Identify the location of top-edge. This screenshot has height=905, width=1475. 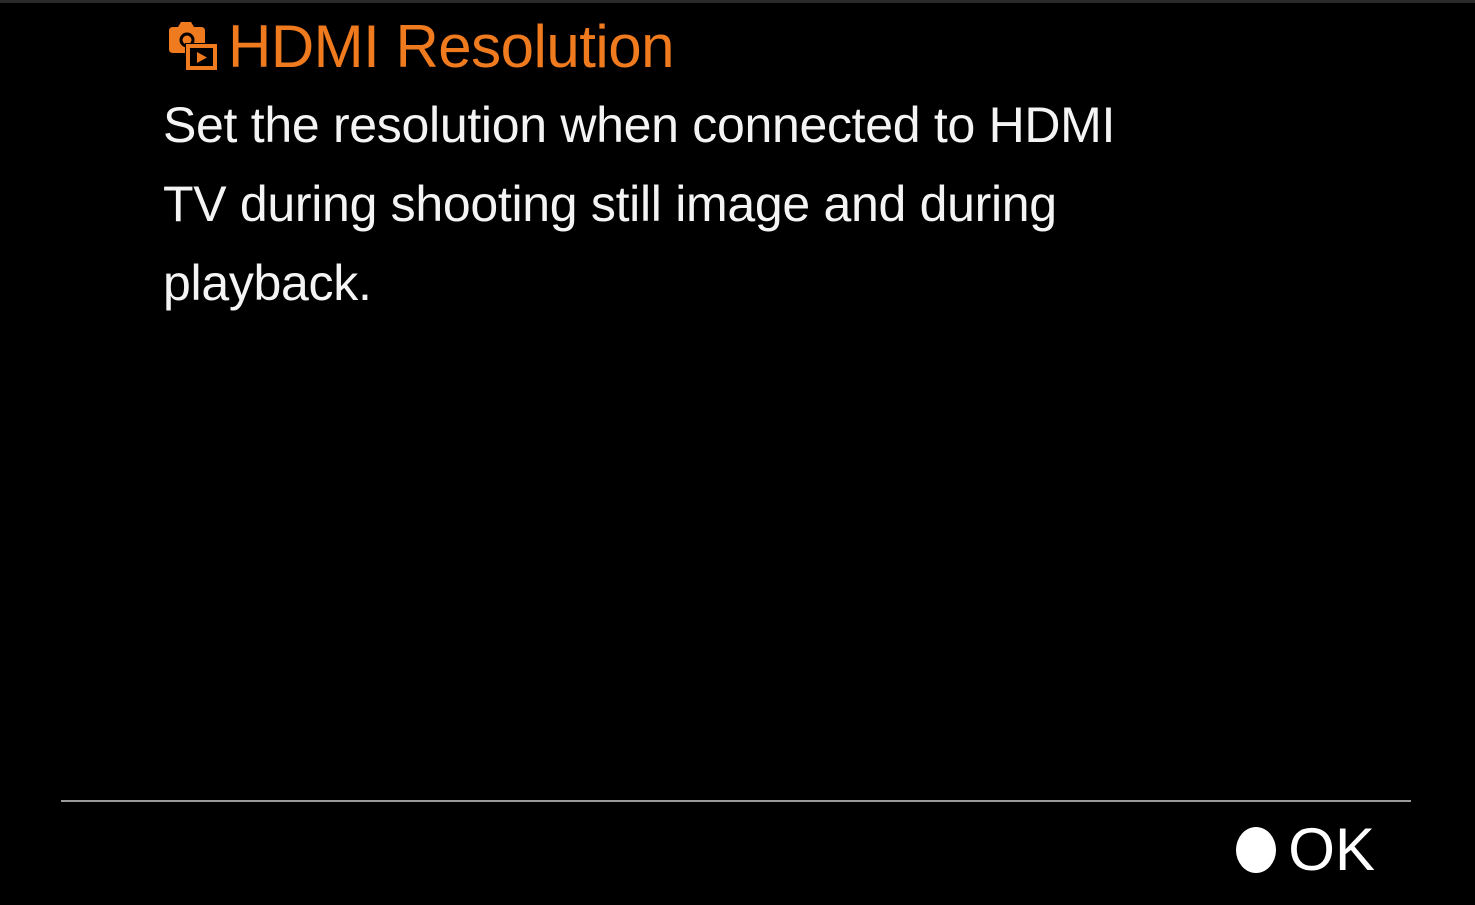
(737, 1).